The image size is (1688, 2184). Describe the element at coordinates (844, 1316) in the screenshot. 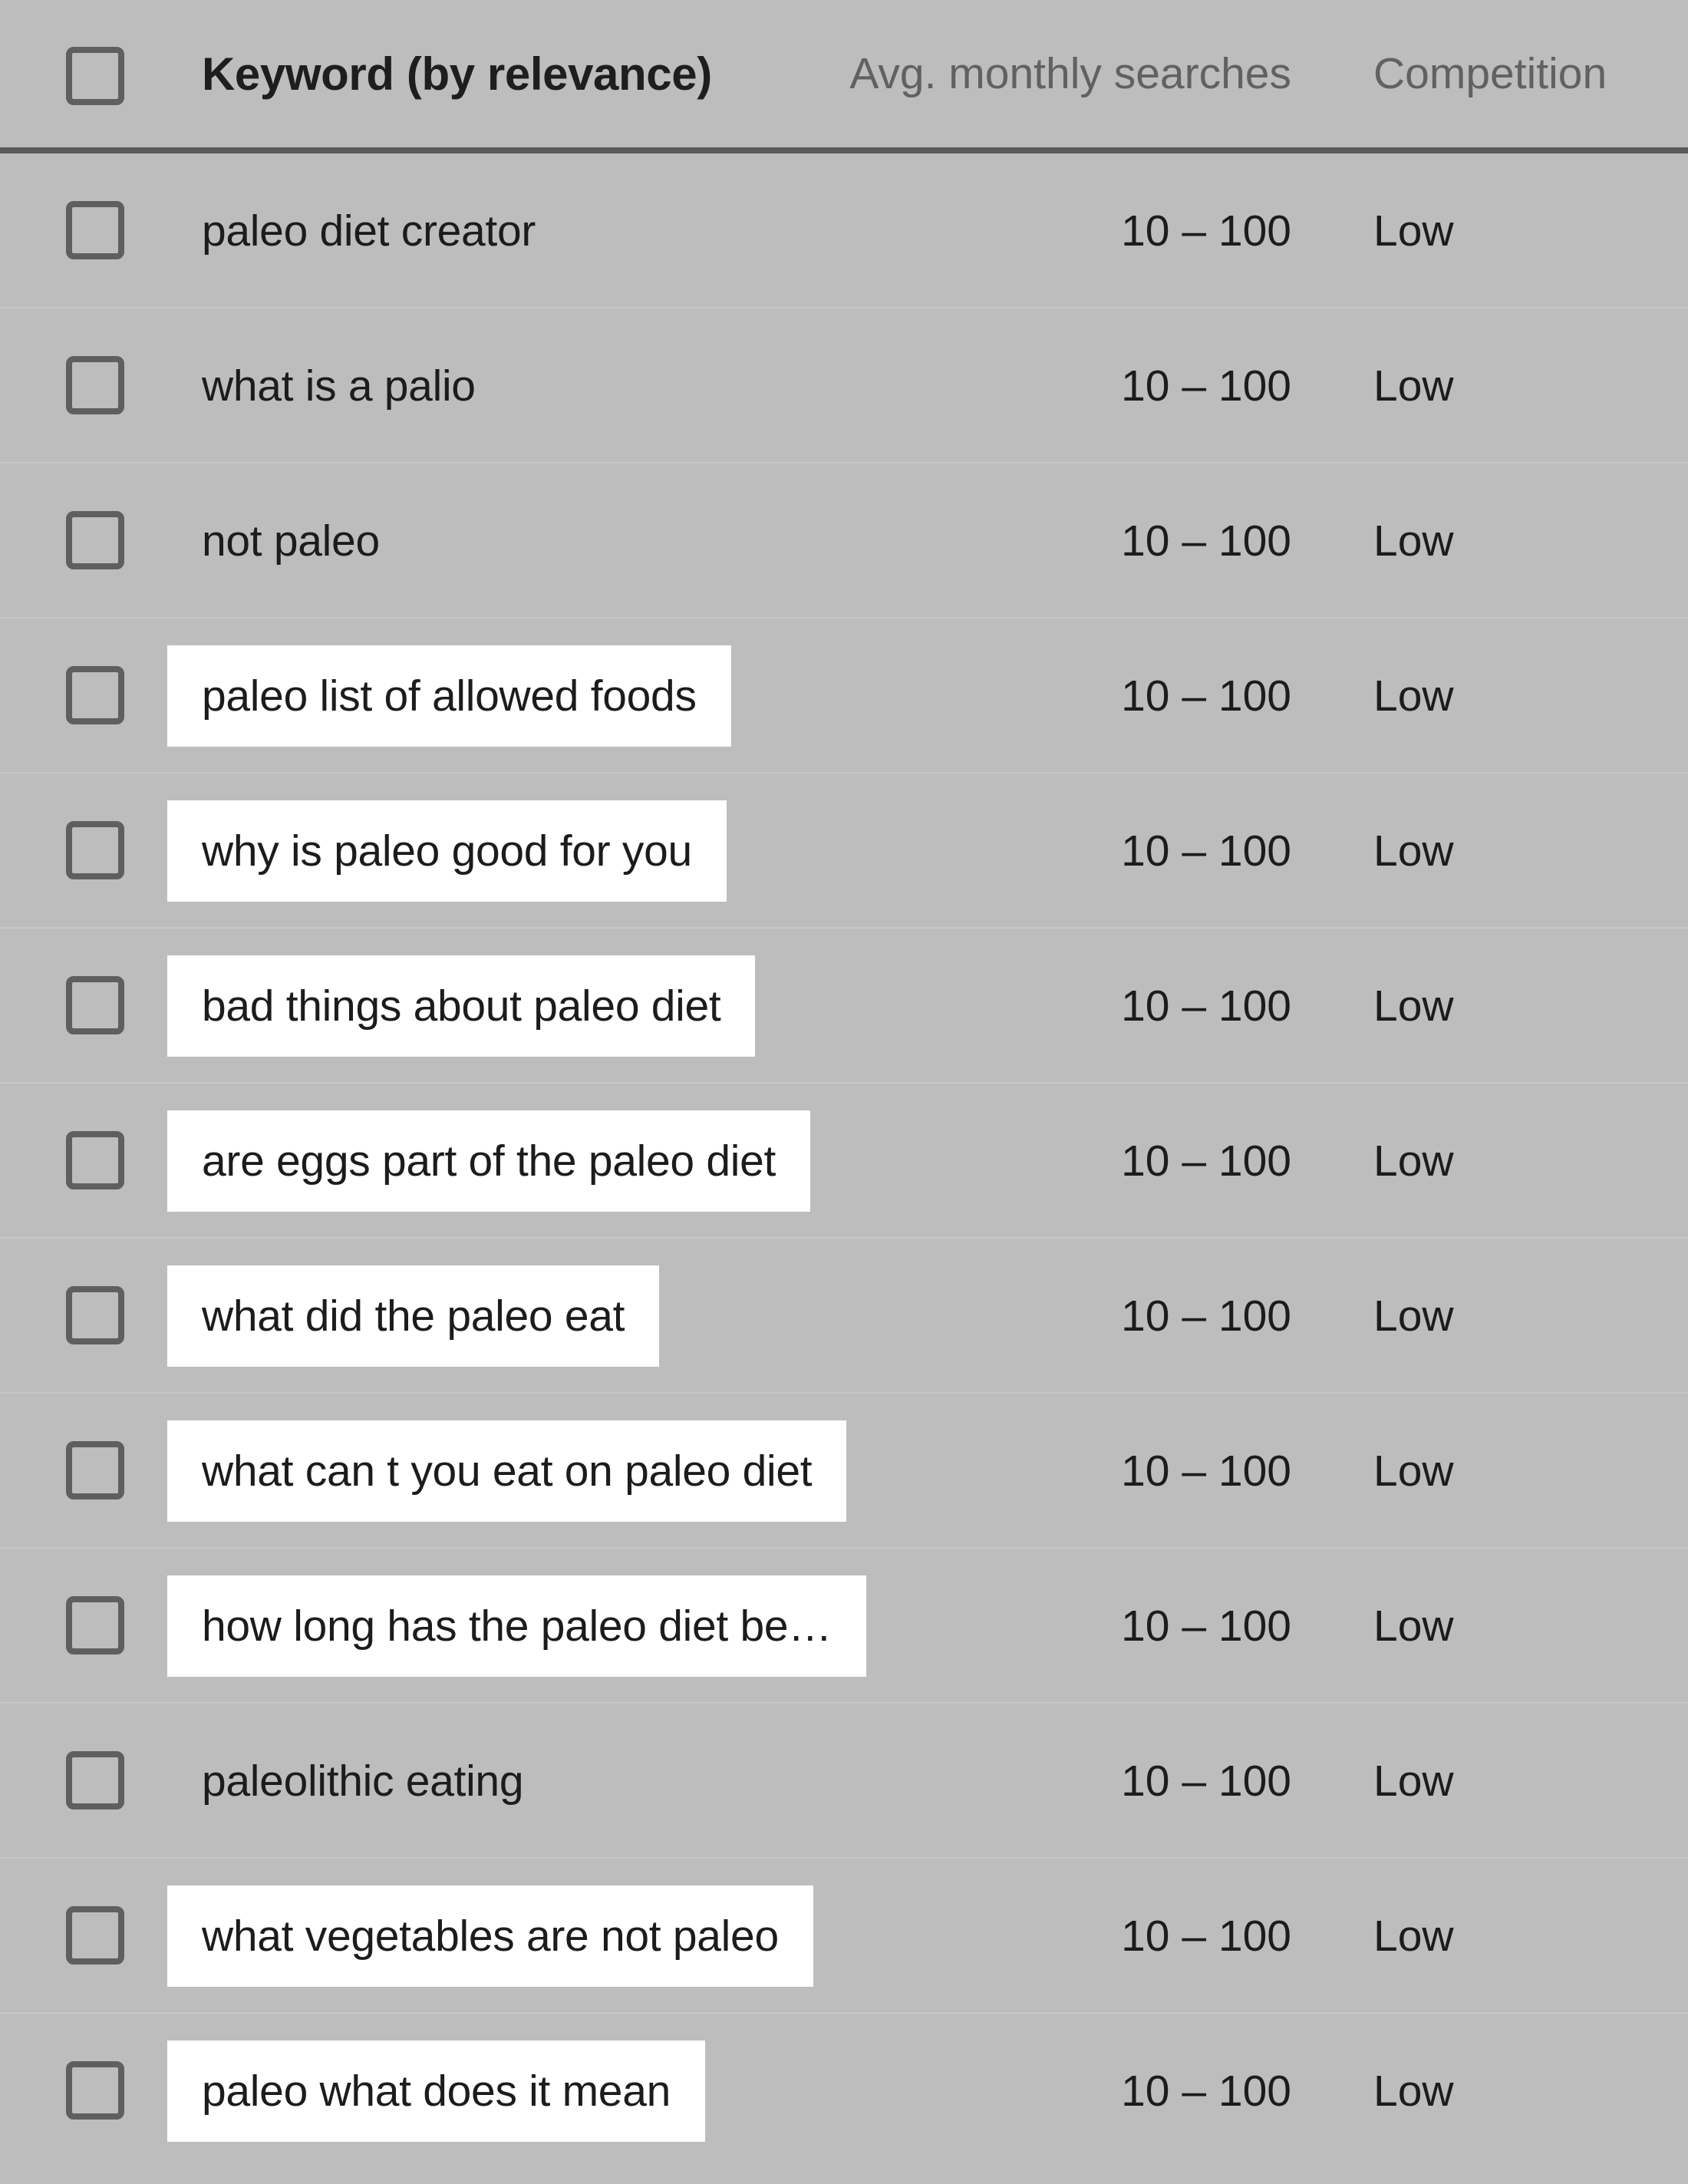

I see `table-row: what did the paleo eat 10 – 100 Low` at that location.